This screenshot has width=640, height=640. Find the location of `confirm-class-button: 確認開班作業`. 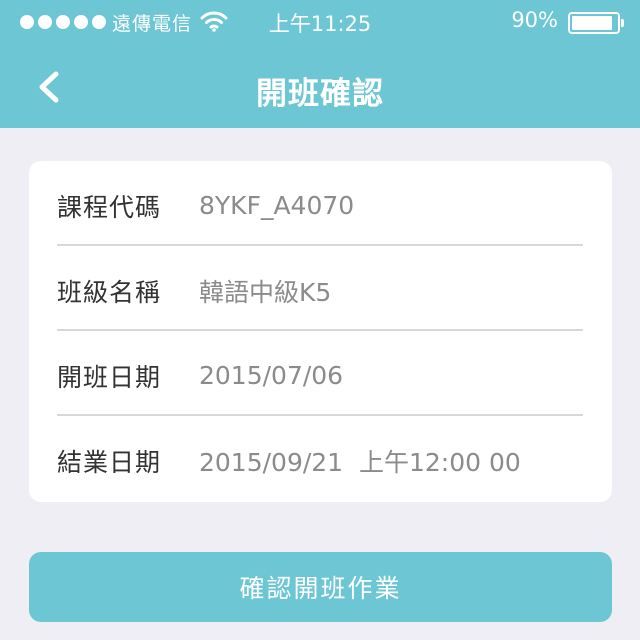

confirm-class-button: 確認開班作業 is located at coordinates (320, 587).